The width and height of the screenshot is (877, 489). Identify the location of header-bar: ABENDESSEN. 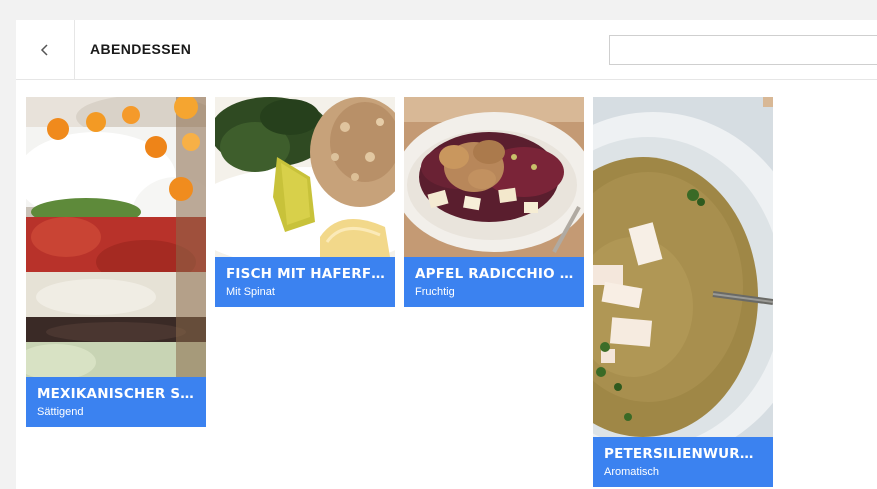
(446, 50).